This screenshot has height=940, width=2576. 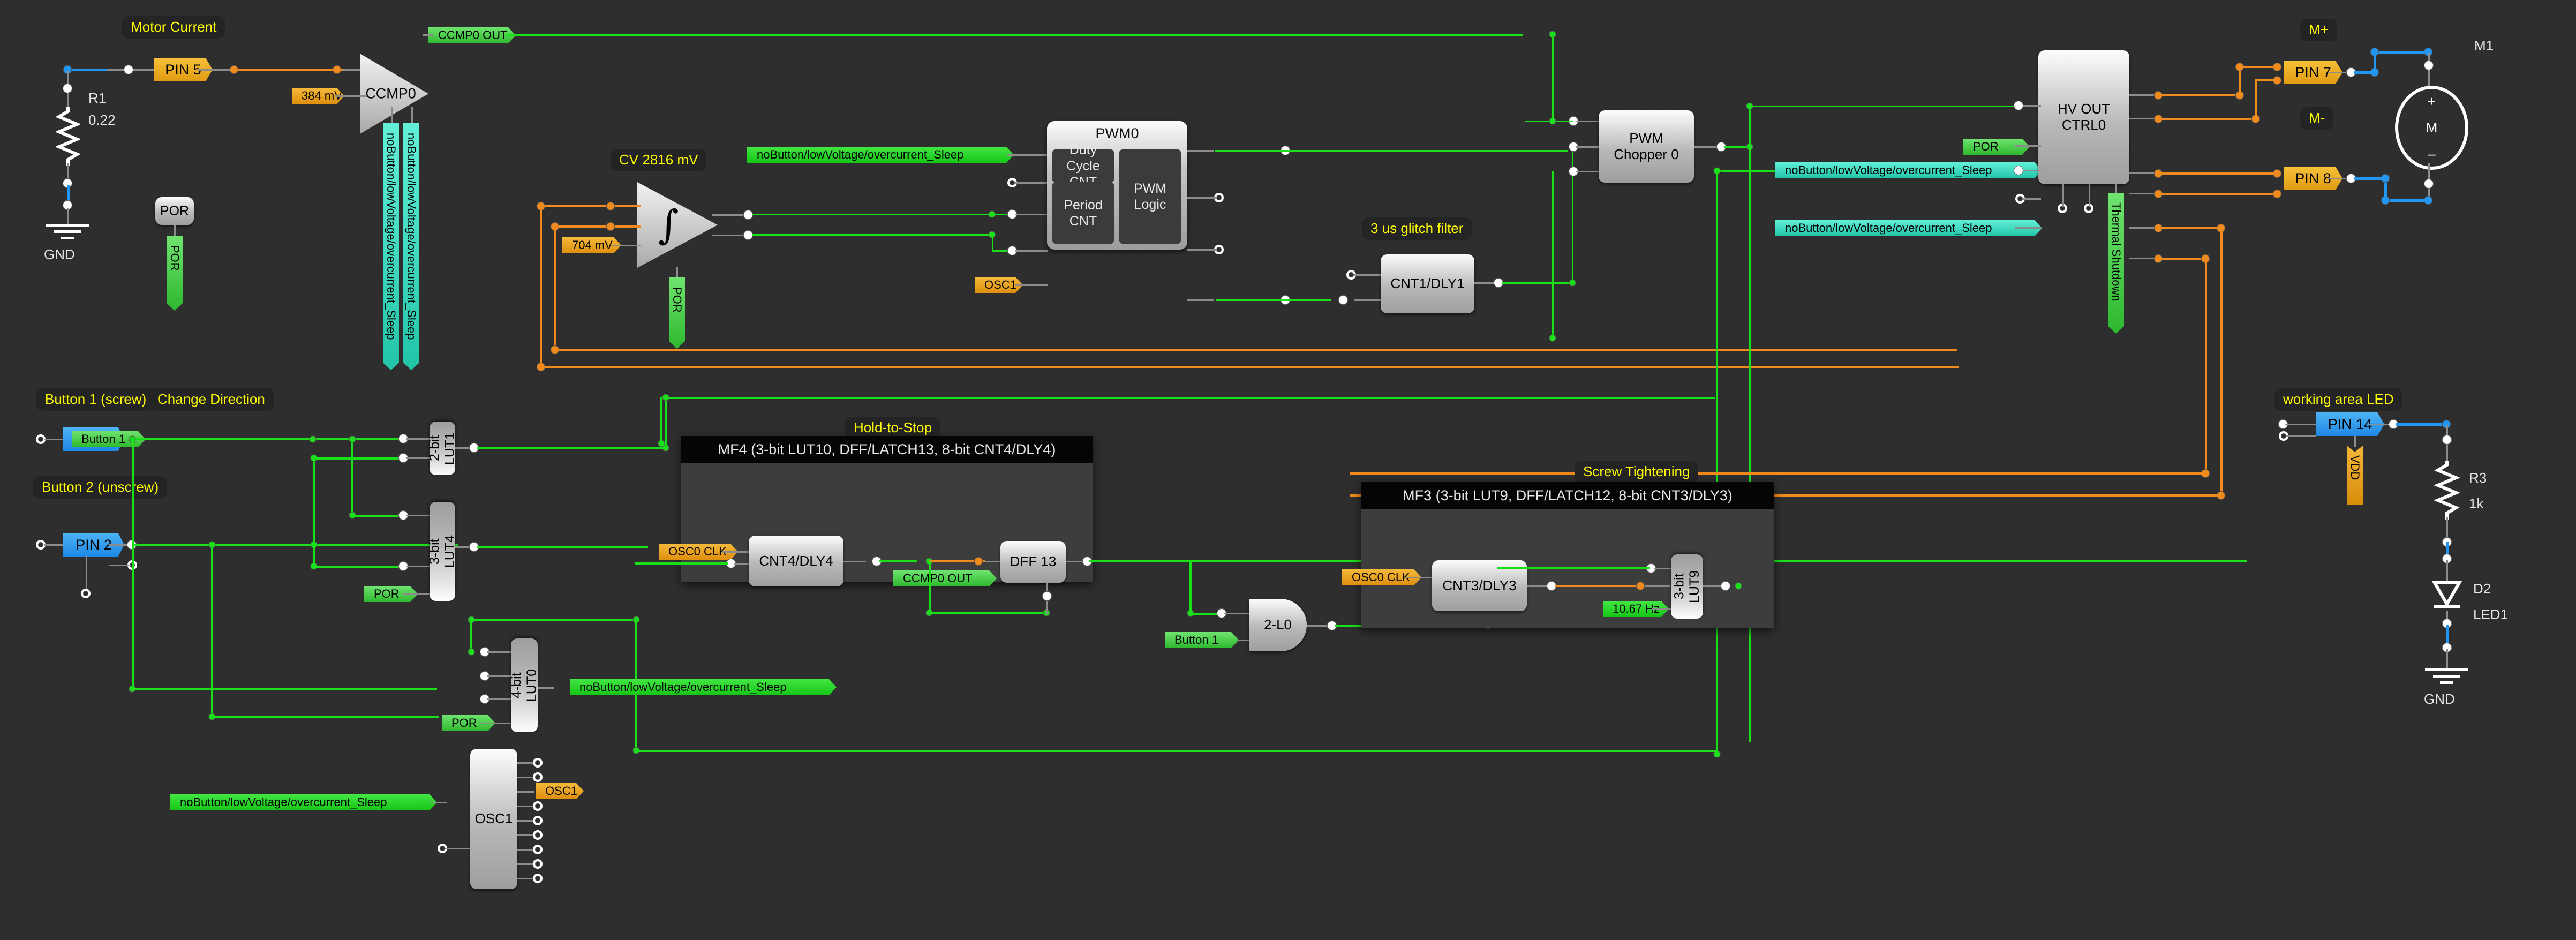 I want to click on block-lut4: 3-bit LUT4, so click(x=442, y=551).